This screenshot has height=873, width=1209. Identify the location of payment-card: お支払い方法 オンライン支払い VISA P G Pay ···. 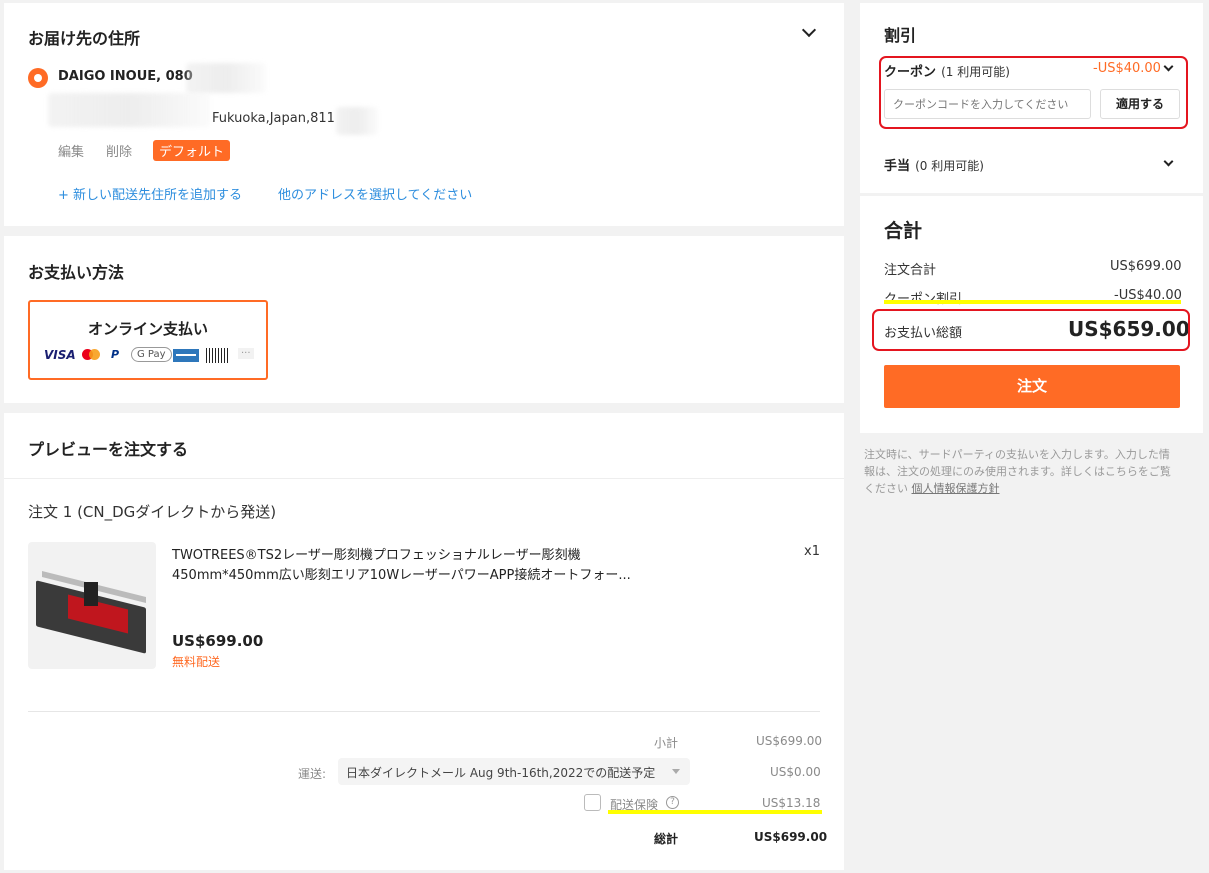
(424, 319).